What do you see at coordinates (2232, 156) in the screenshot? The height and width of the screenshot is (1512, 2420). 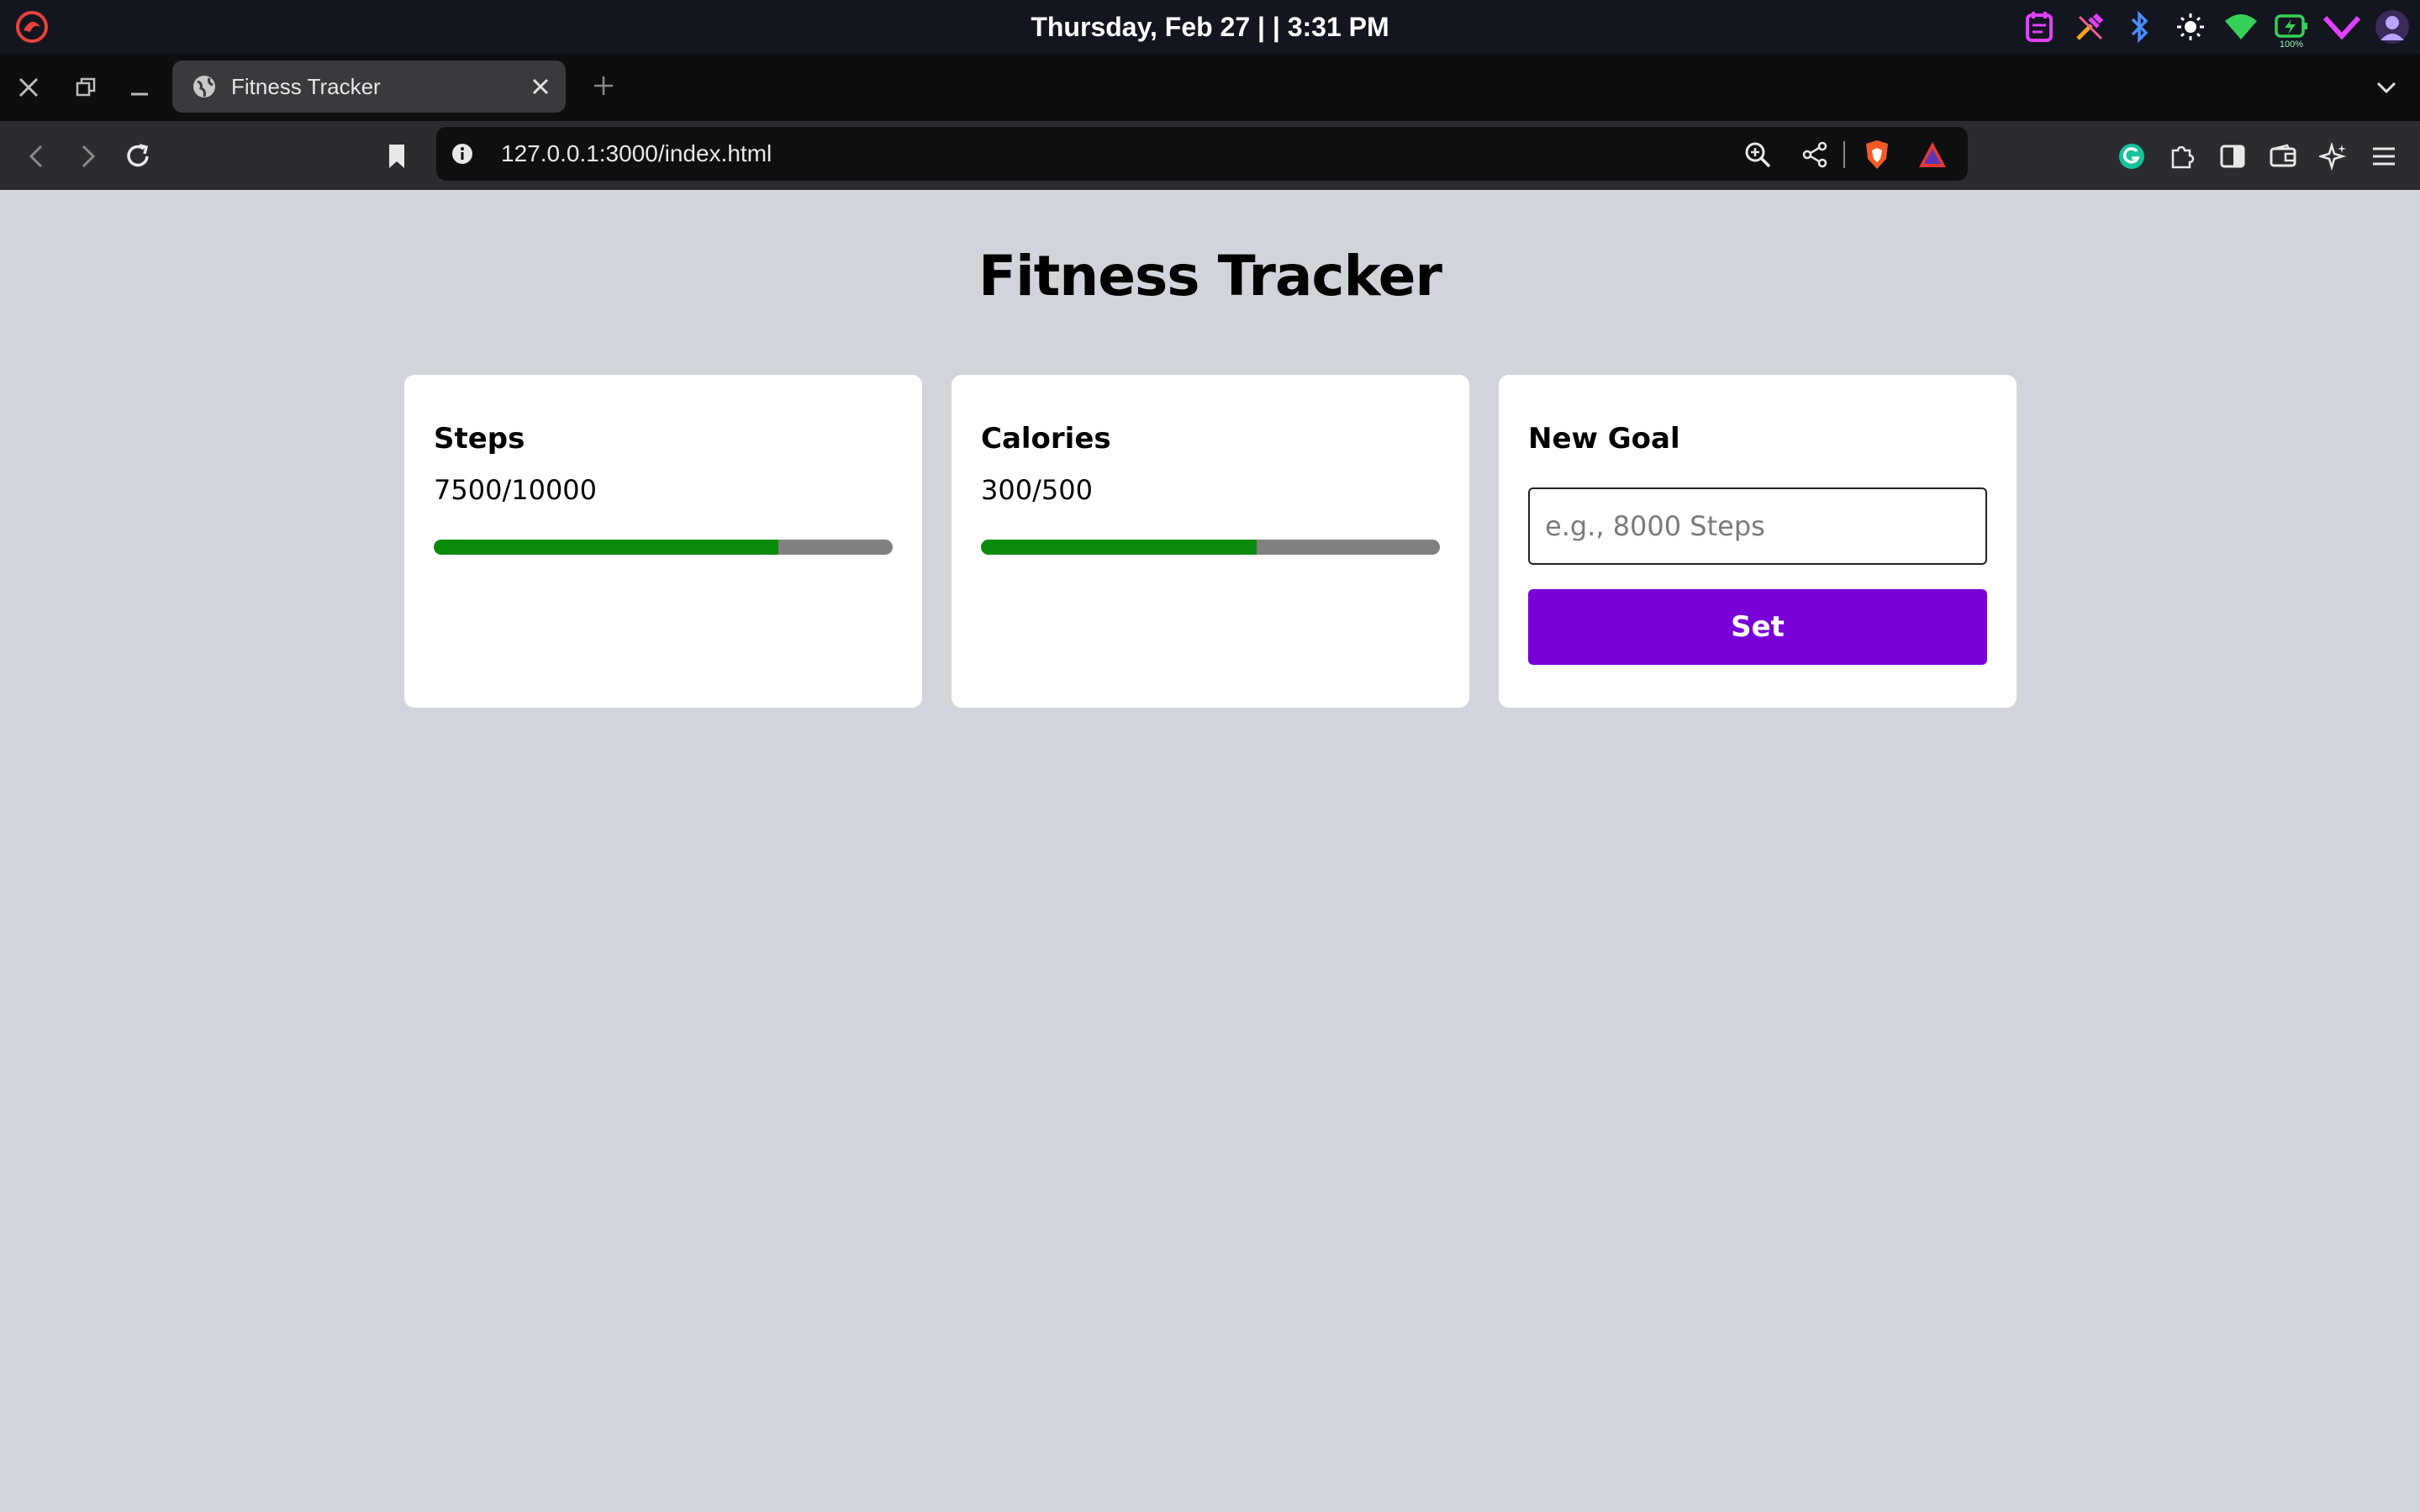 I see `sidebar-toggle-icon` at bounding box center [2232, 156].